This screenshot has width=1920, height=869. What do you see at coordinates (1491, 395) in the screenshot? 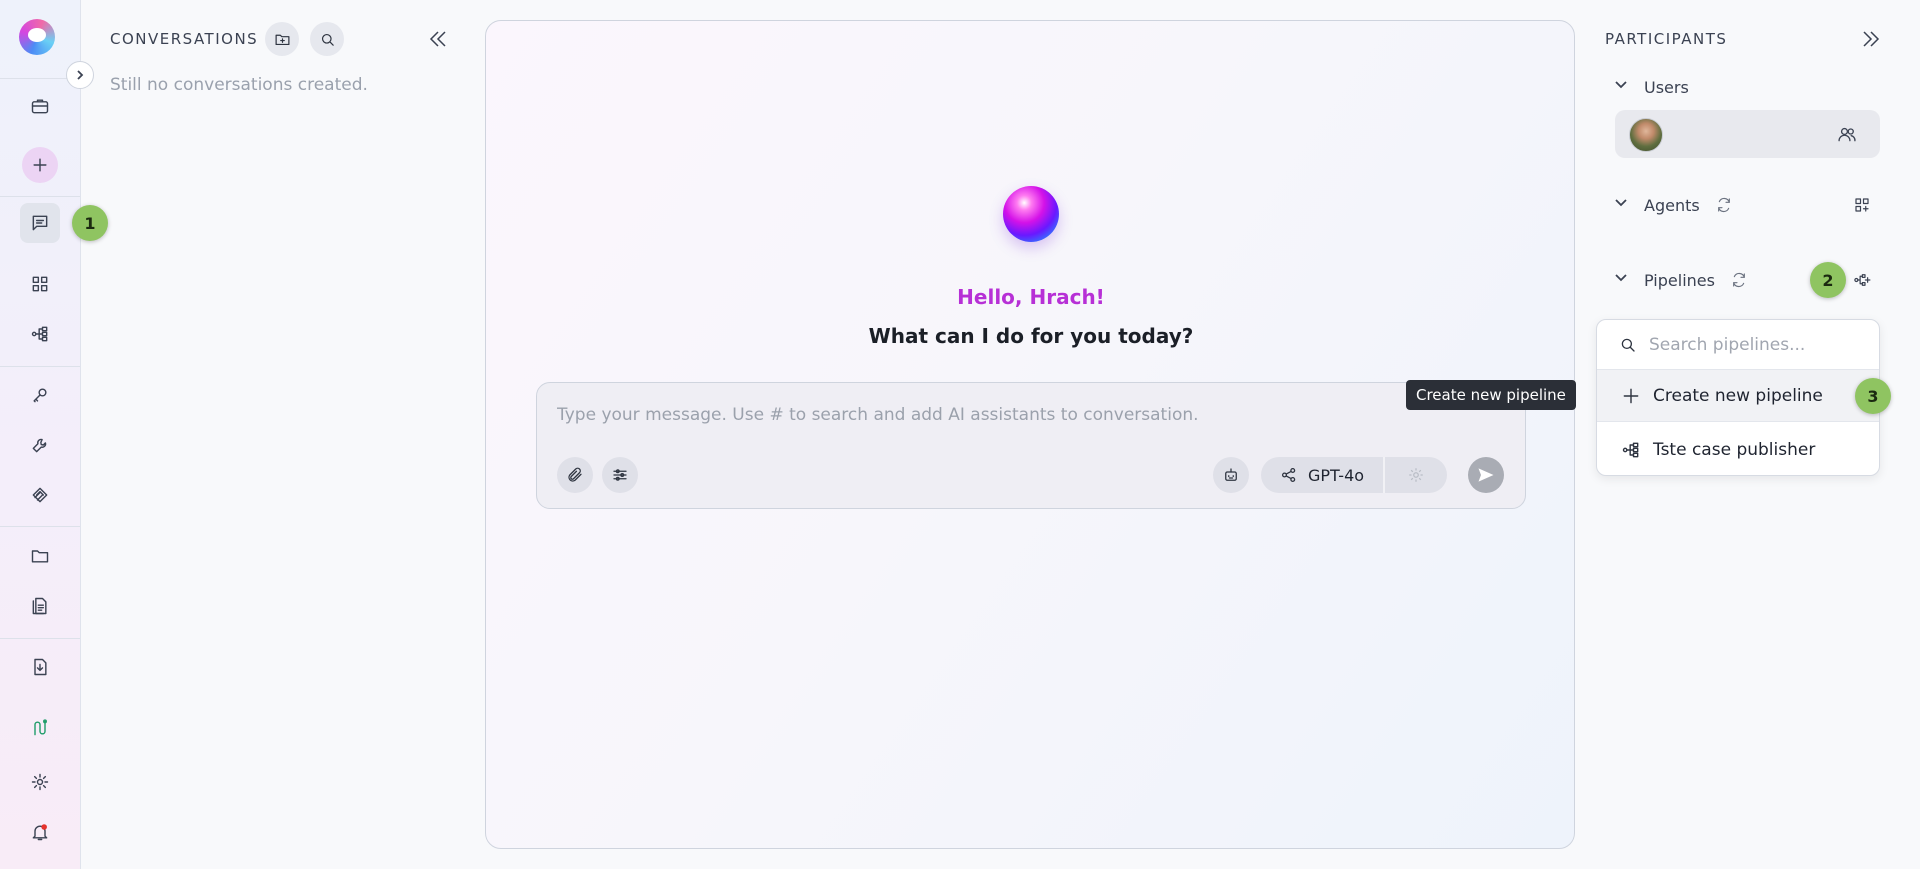
I see `create-pipeline-tooltip: Create new pipeline` at bounding box center [1491, 395].